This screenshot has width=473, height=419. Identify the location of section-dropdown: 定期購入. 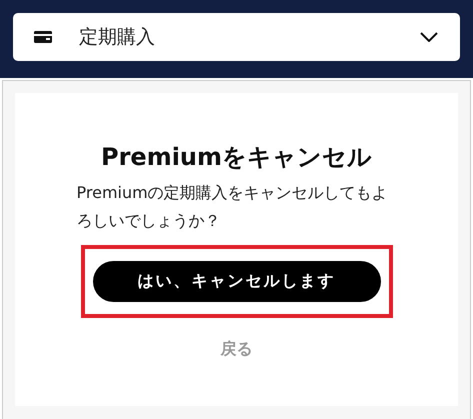
(236, 37).